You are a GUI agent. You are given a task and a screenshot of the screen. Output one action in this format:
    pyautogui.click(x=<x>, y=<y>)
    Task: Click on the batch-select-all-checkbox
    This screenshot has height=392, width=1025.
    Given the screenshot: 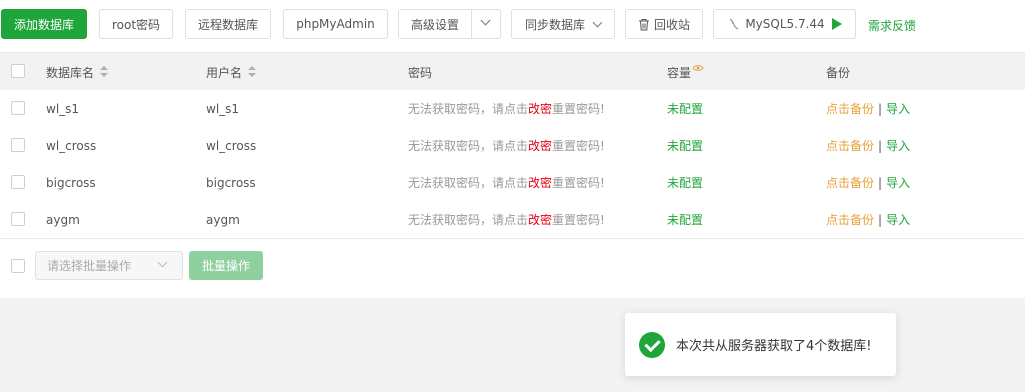 What is the action you would take?
    pyautogui.click(x=18, y=266)
    